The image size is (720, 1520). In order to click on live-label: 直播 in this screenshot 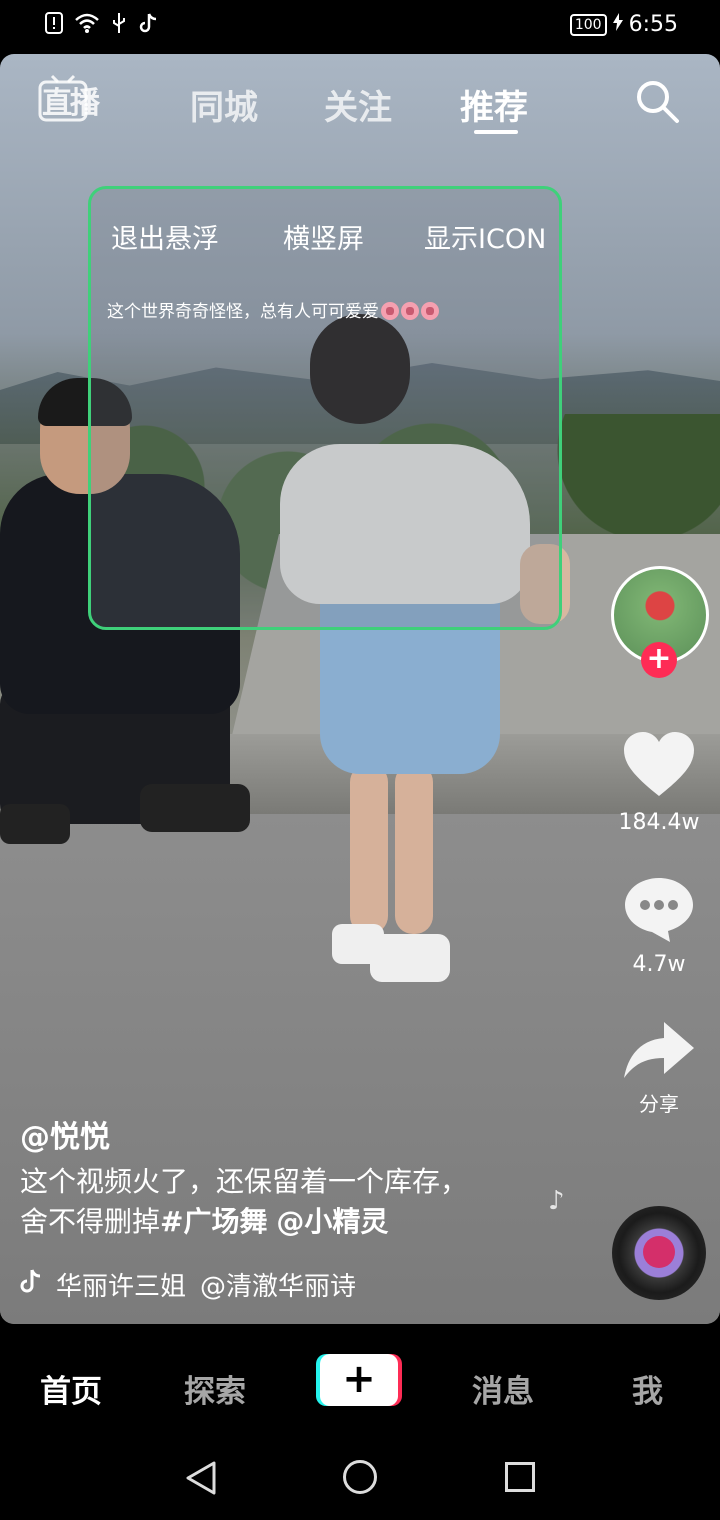, I will do `click(71, 100)`.